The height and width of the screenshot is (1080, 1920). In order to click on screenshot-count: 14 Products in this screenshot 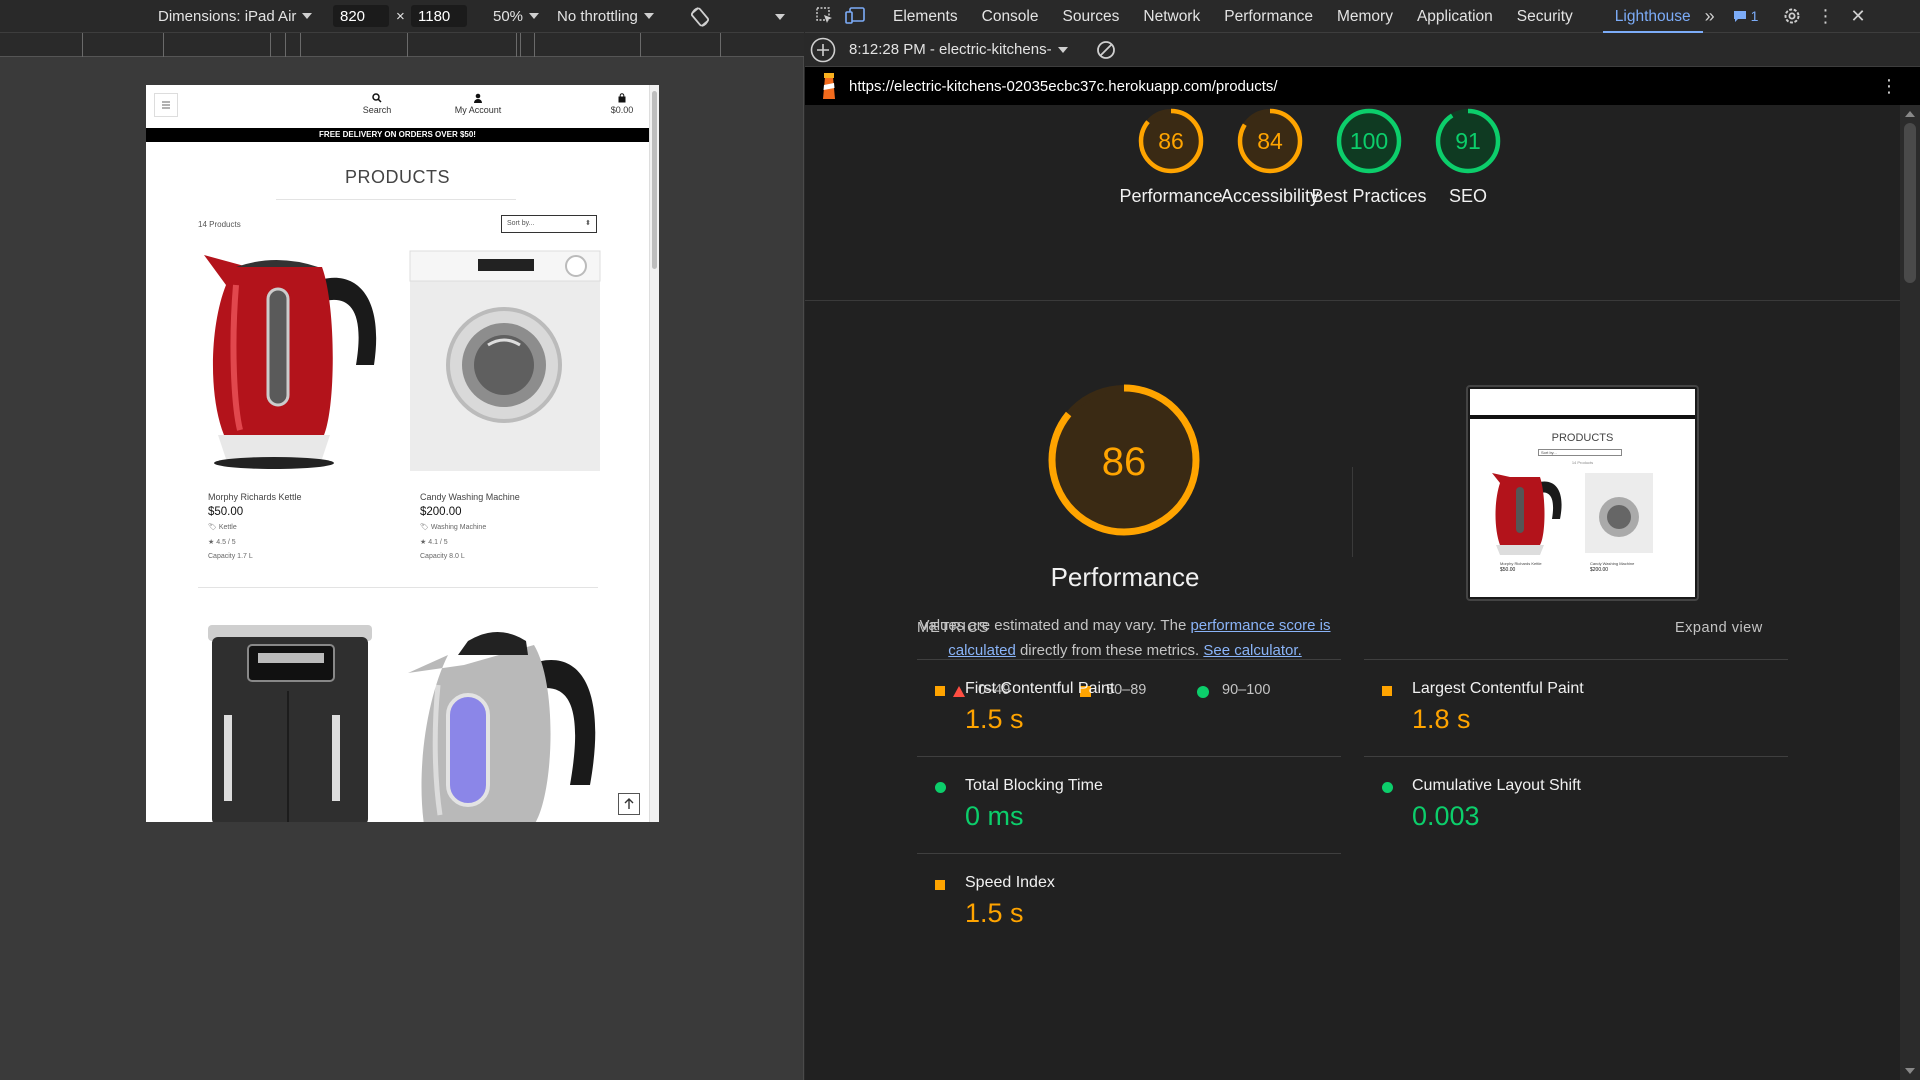, I will do `click(1582, 462)`.